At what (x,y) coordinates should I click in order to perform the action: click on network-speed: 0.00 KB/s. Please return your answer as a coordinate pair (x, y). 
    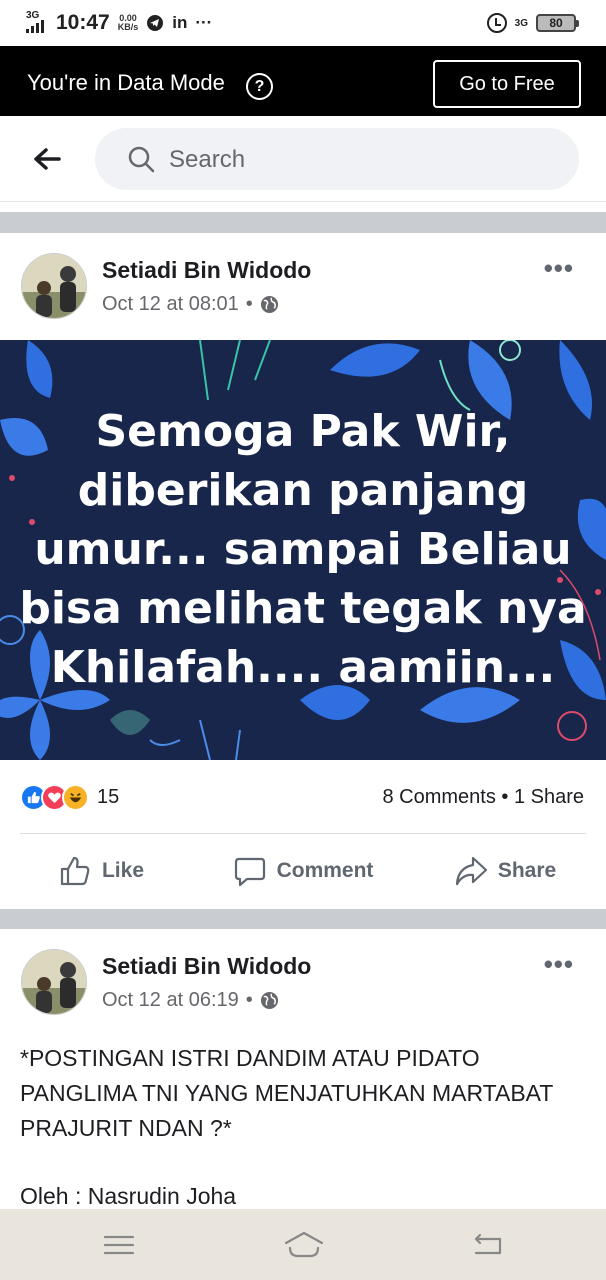
    Looking at the image, I should click on (128, 23).